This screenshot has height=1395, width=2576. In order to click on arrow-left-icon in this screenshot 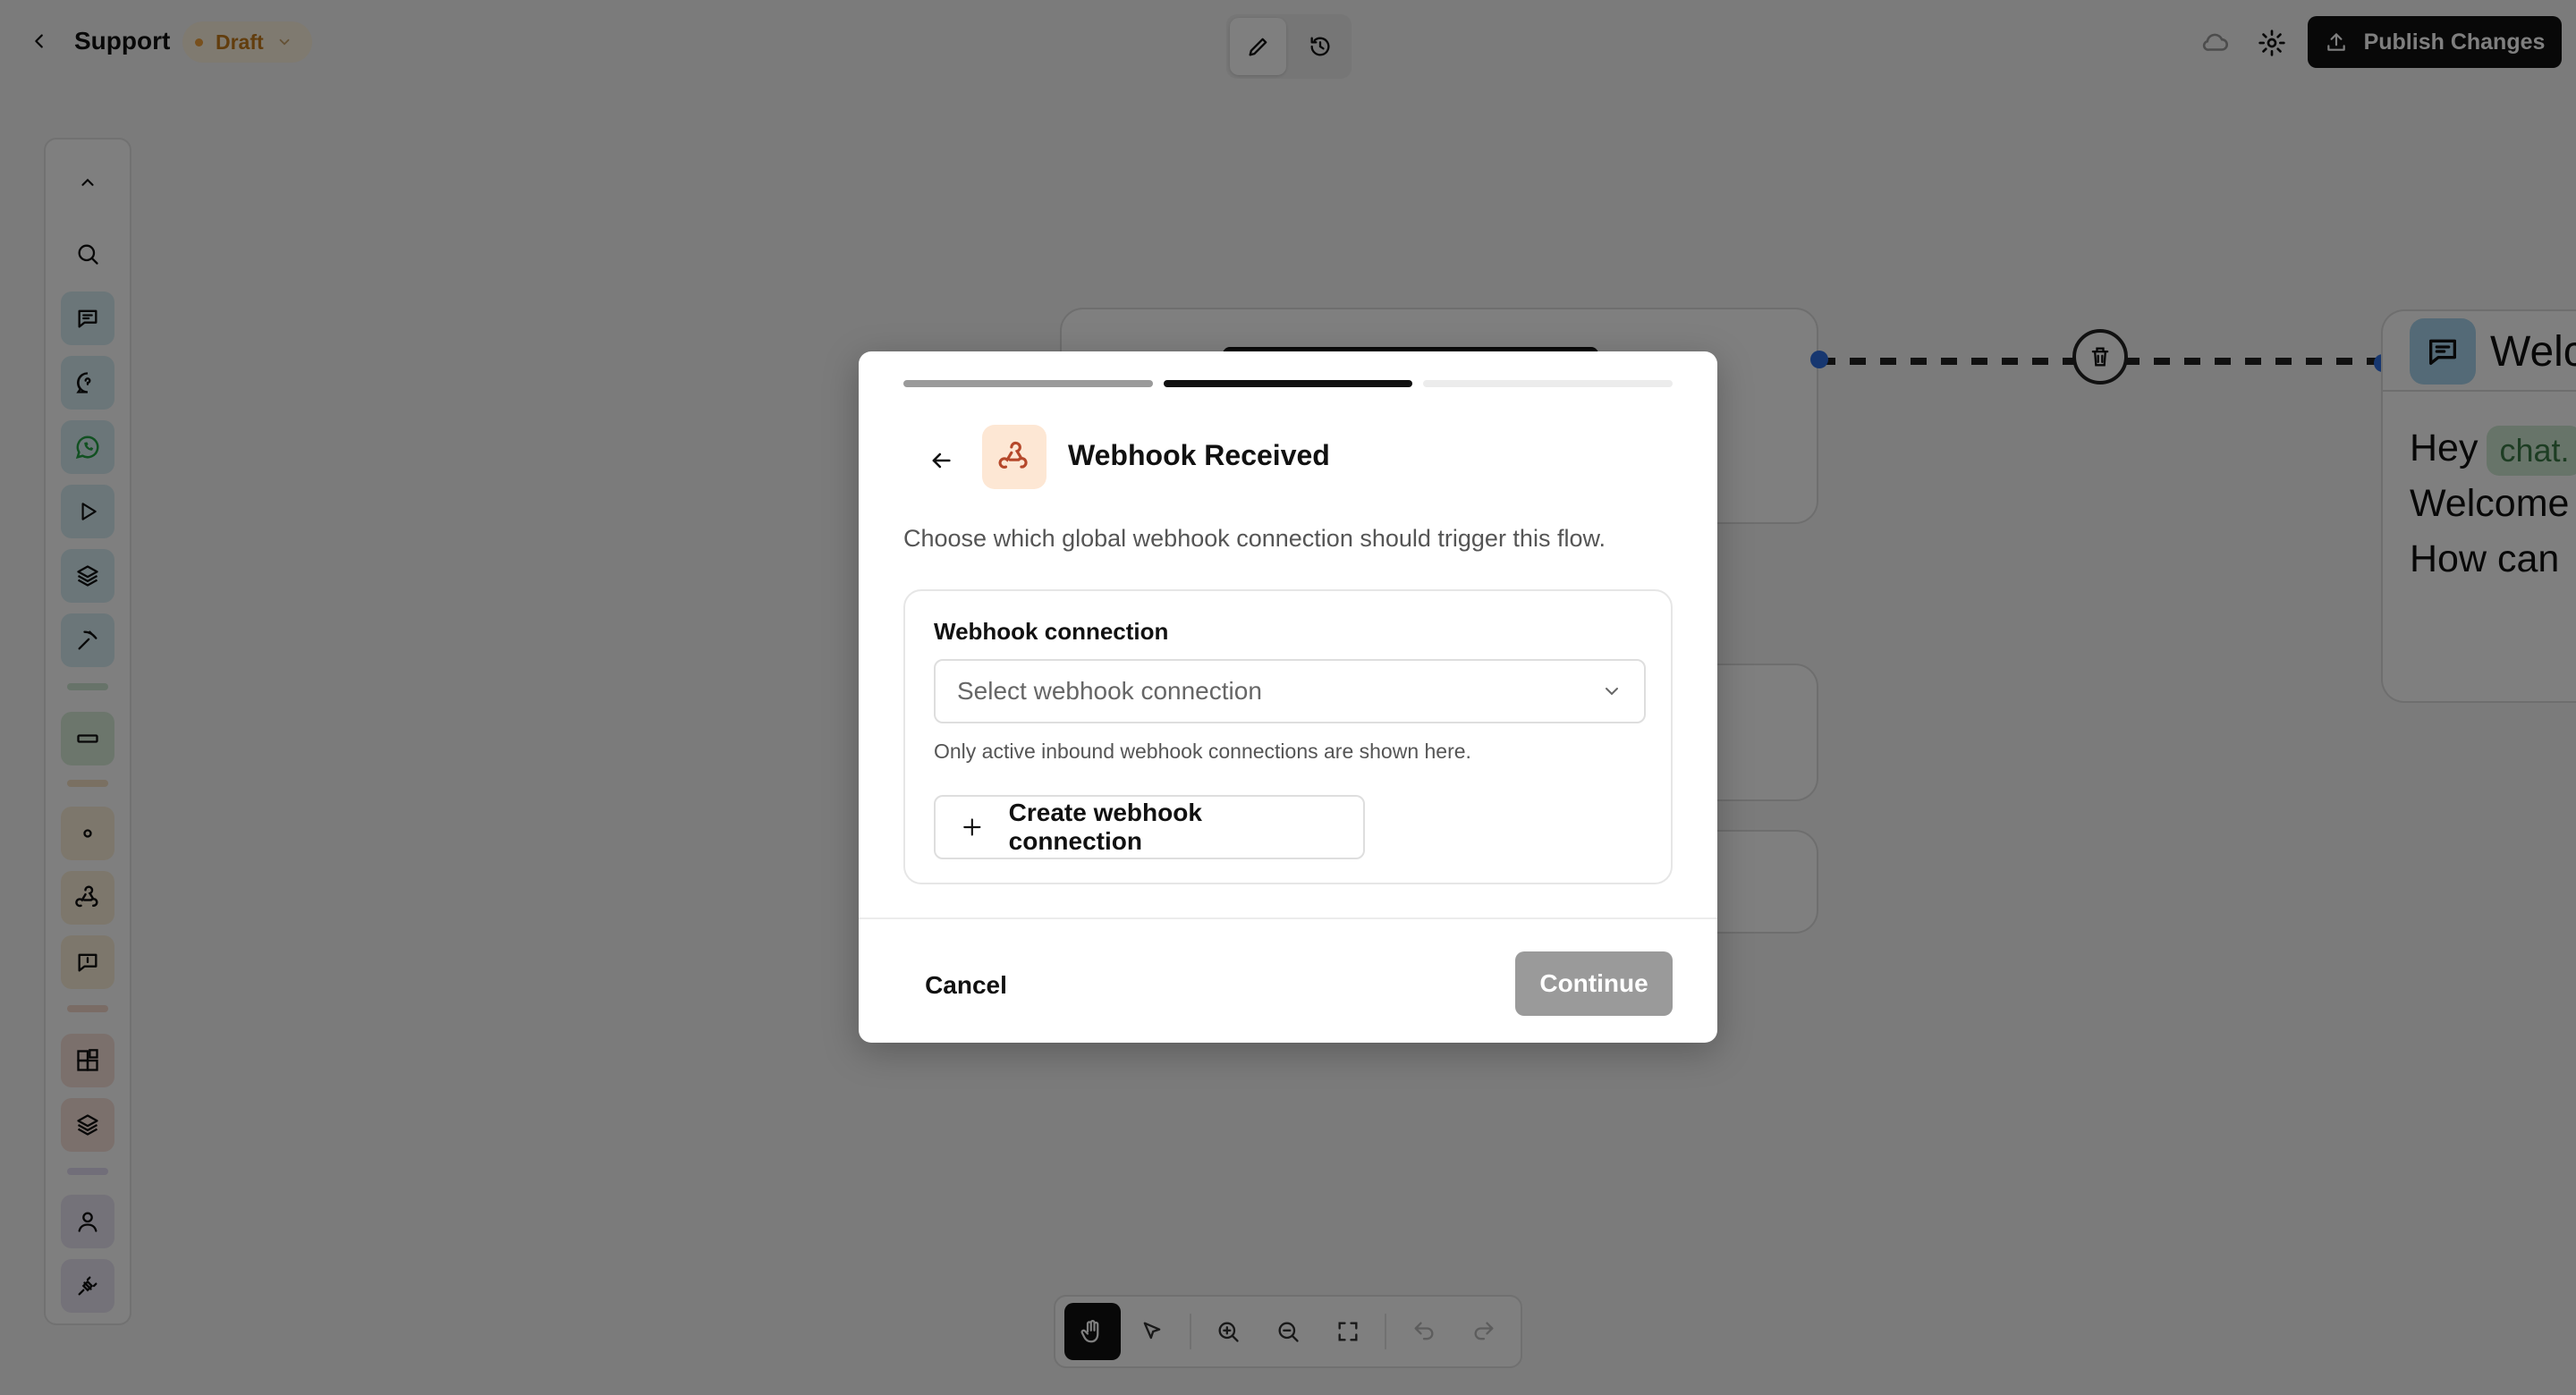, I will do `click(941, 460)`.